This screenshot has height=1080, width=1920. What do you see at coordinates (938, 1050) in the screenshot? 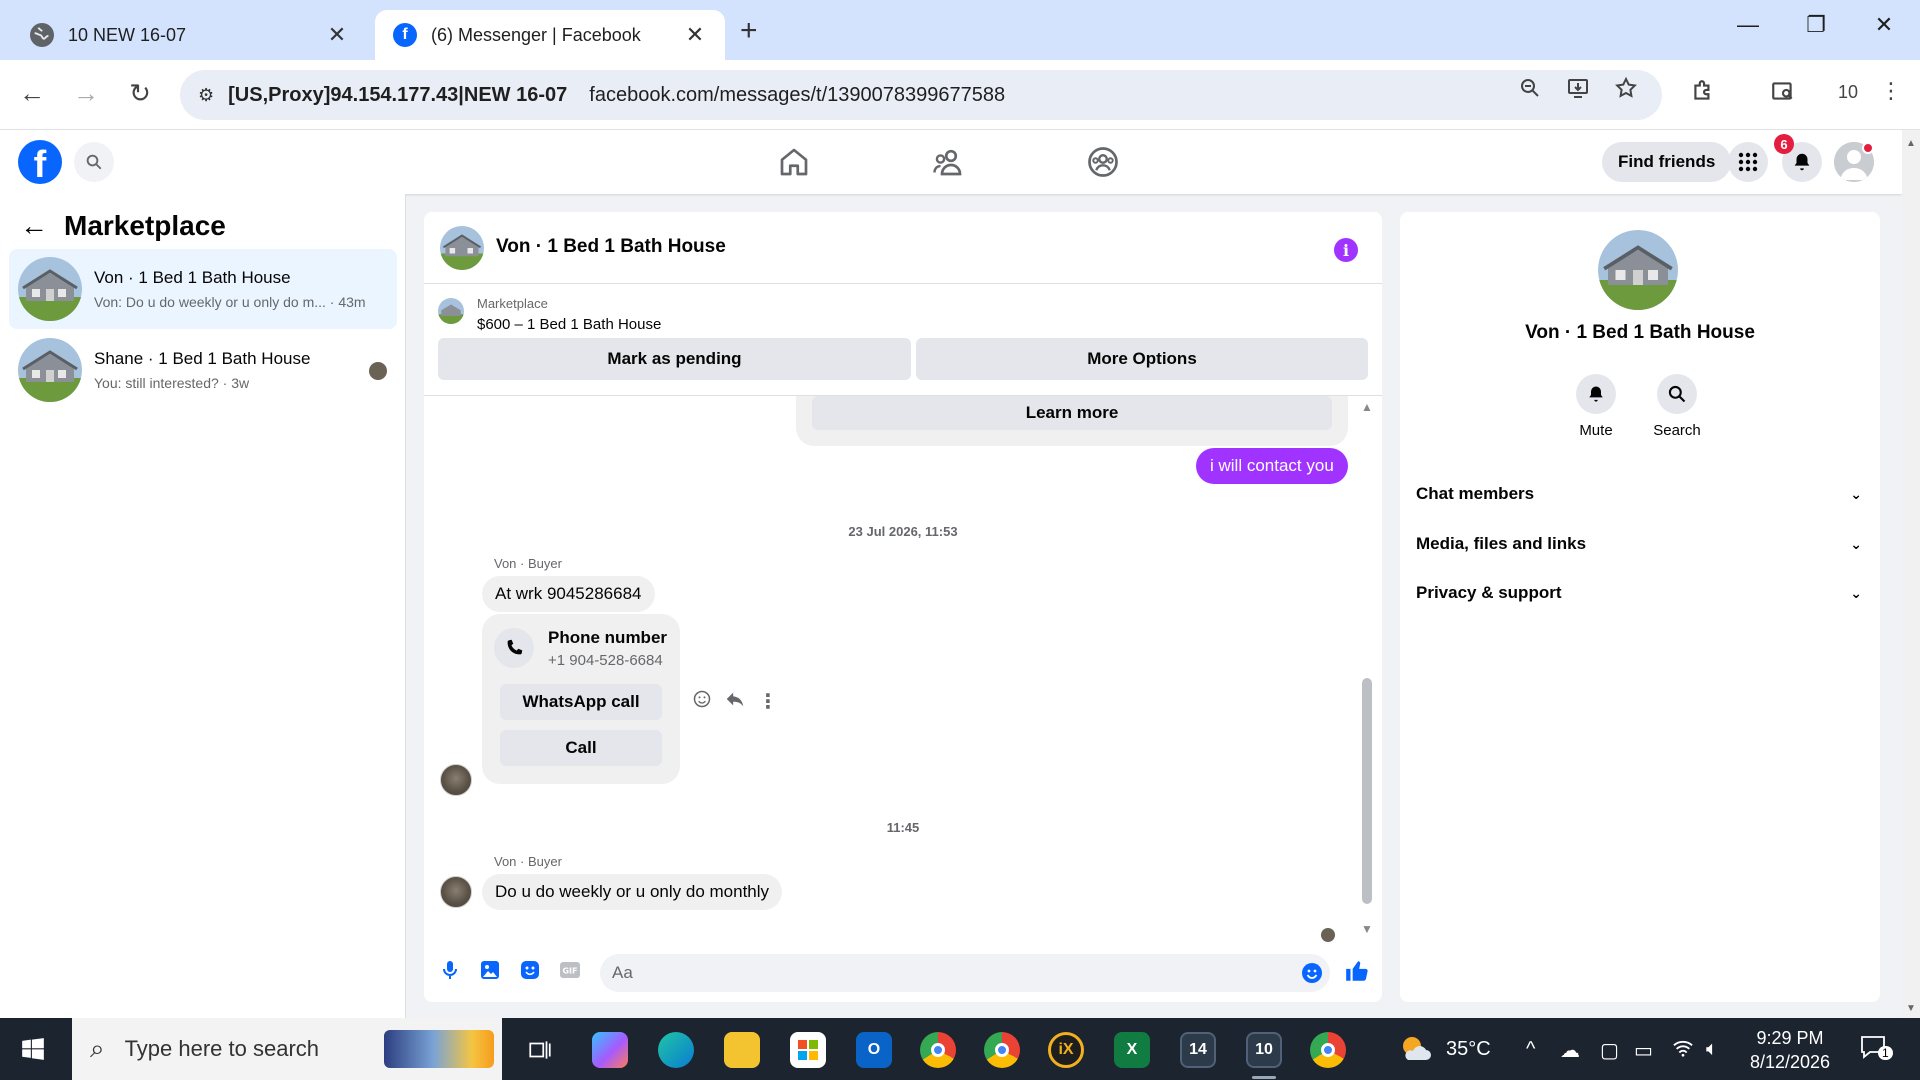
I see `chrome-icon` at bounding box center [938, 1050].